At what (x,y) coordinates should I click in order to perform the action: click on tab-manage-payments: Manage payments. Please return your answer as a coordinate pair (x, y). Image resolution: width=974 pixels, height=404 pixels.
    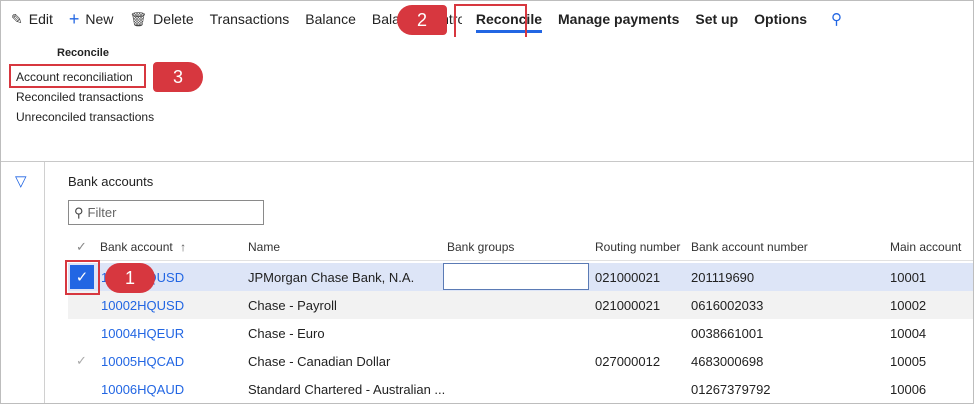
    Looking at the image, I should click on (618, 19).